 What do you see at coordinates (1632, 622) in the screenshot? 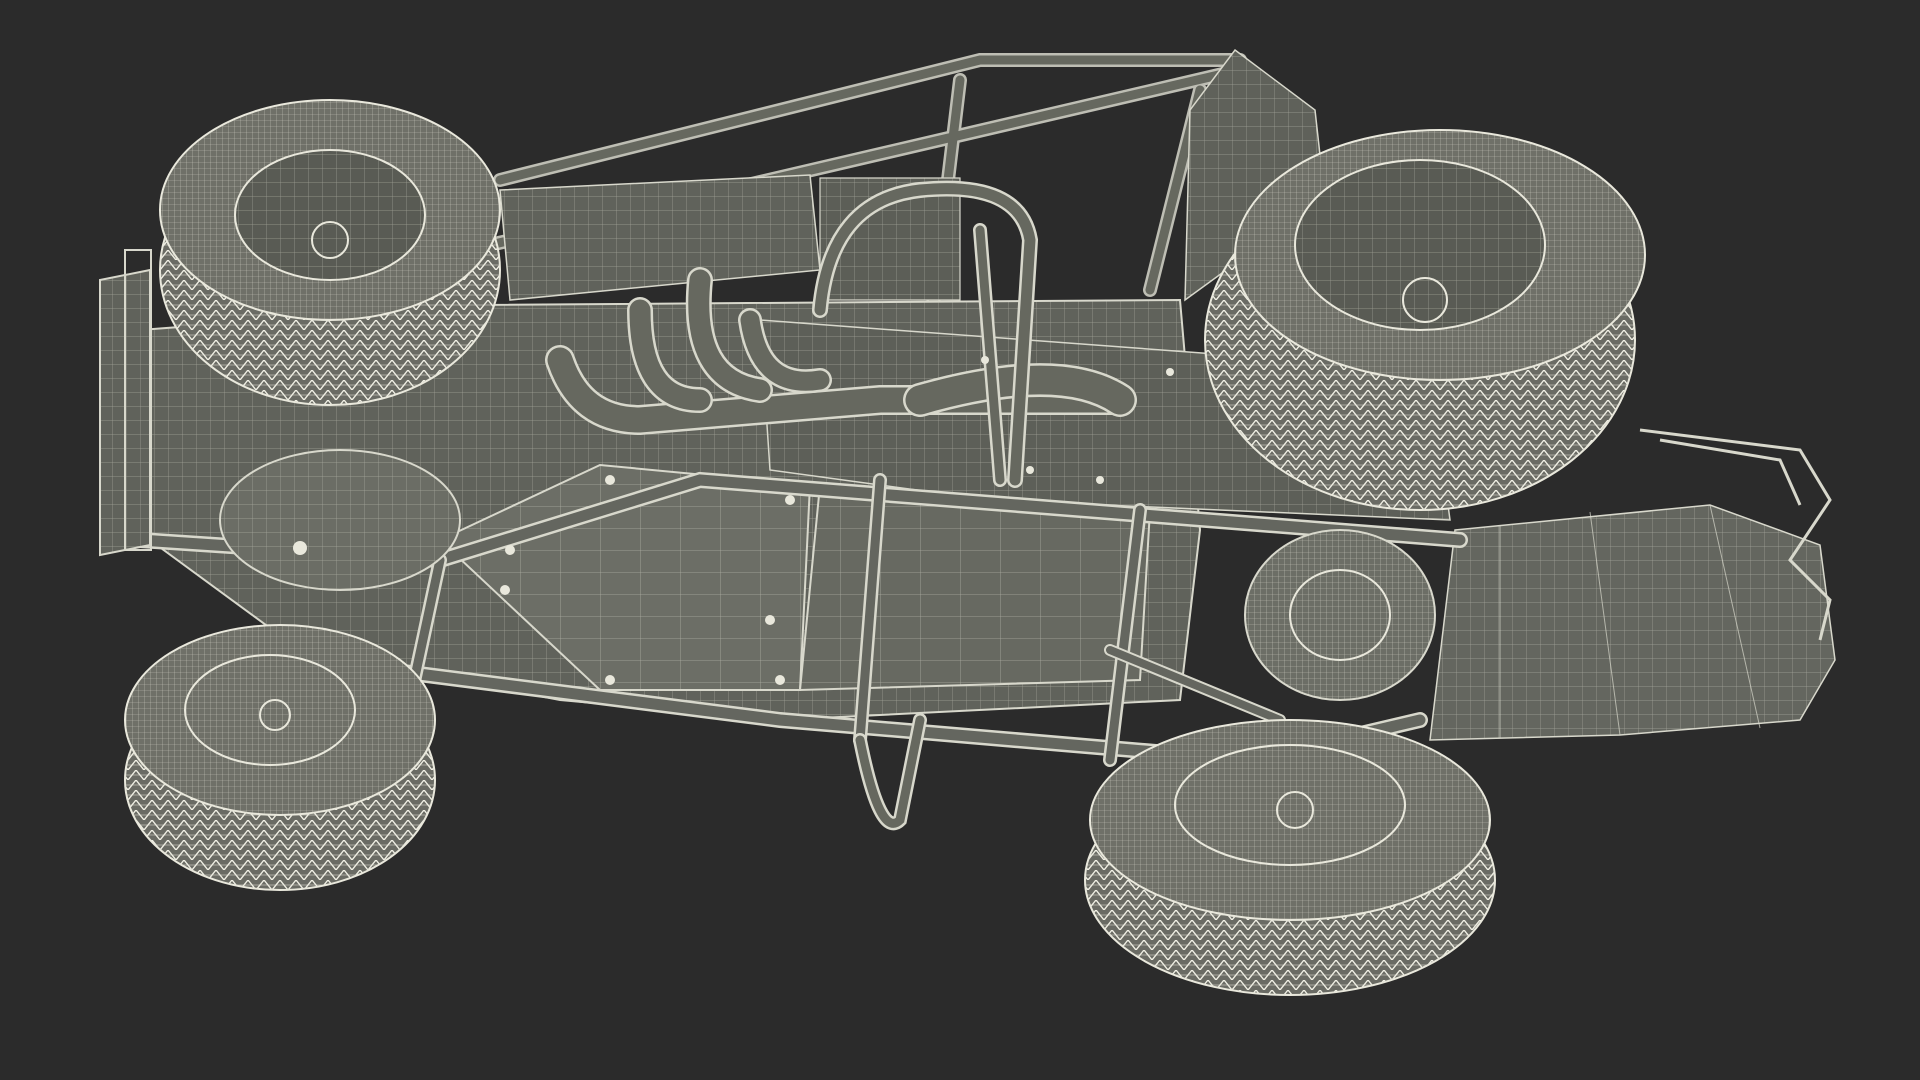
I see `rear-tail-cowl` at bounding box center [1632, 622].